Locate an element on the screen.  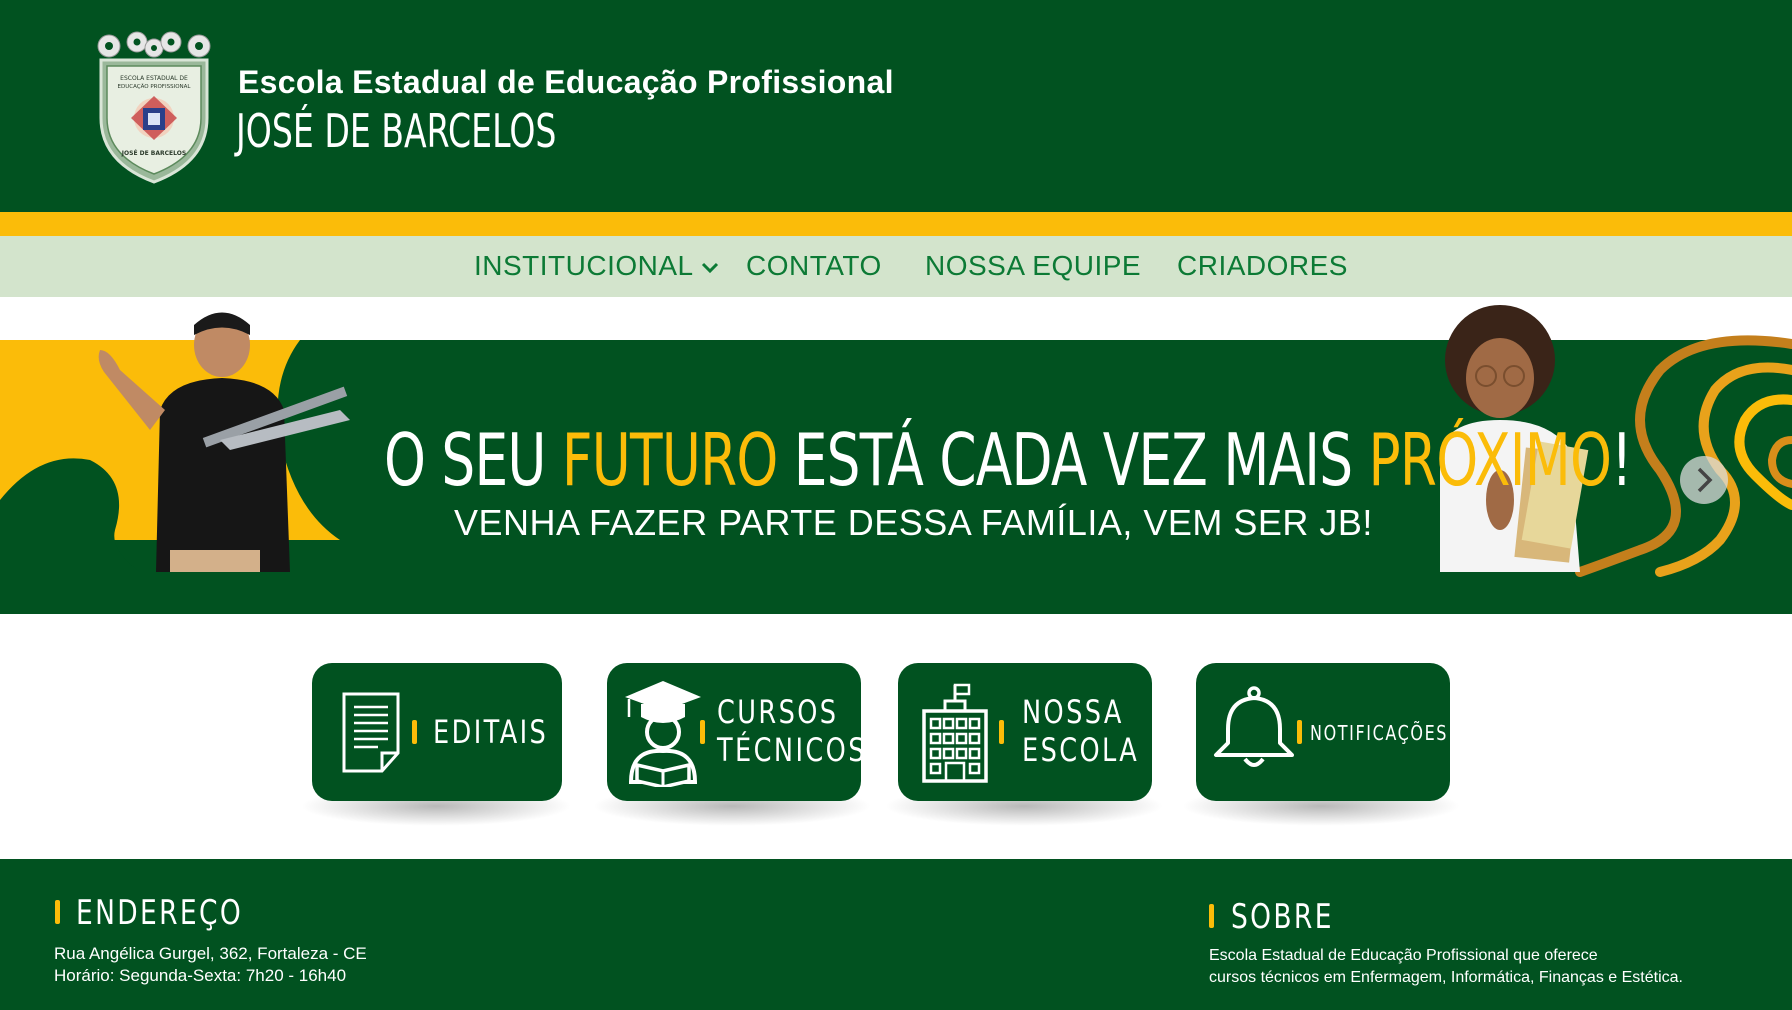
nav-item-contato: CONTATO is located at coordinates (814, 266).